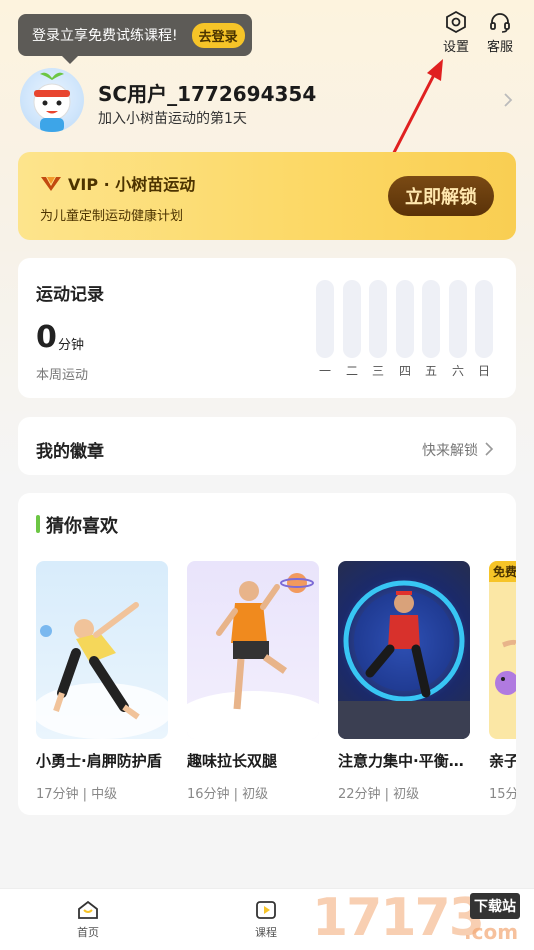 The width and height of the screenshot is (534, 950). Describe the element at coordinates (455, 47) in the screenshot. I see `settings-label: 设置` at that location.